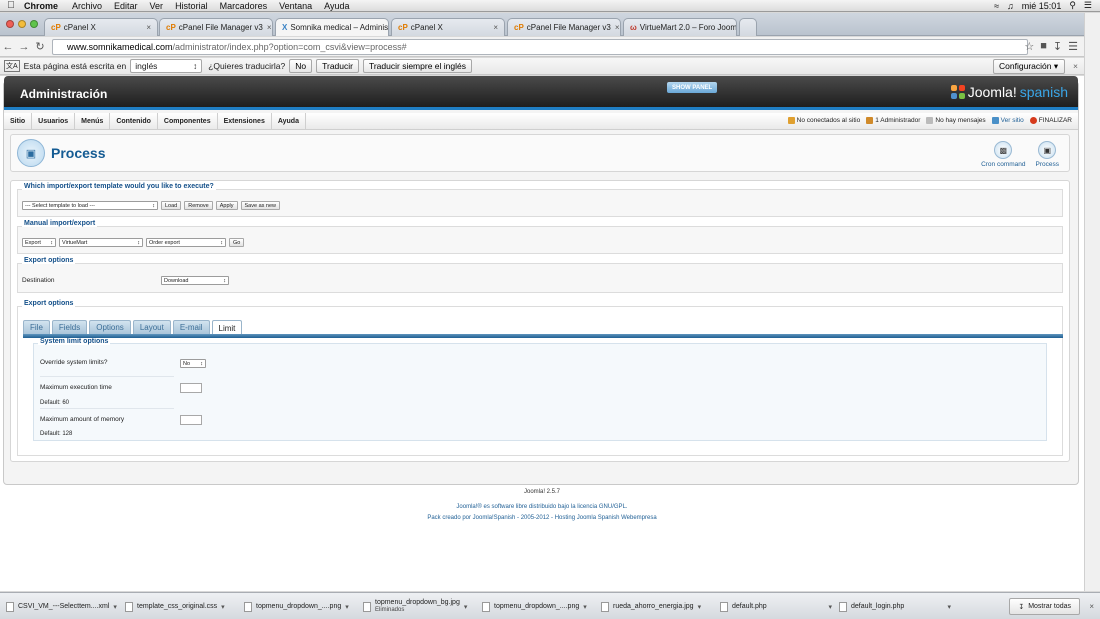  Describe the element at coordinates (996, 6) in the screenshot. I see `wifi-icon: ≈` at that location.